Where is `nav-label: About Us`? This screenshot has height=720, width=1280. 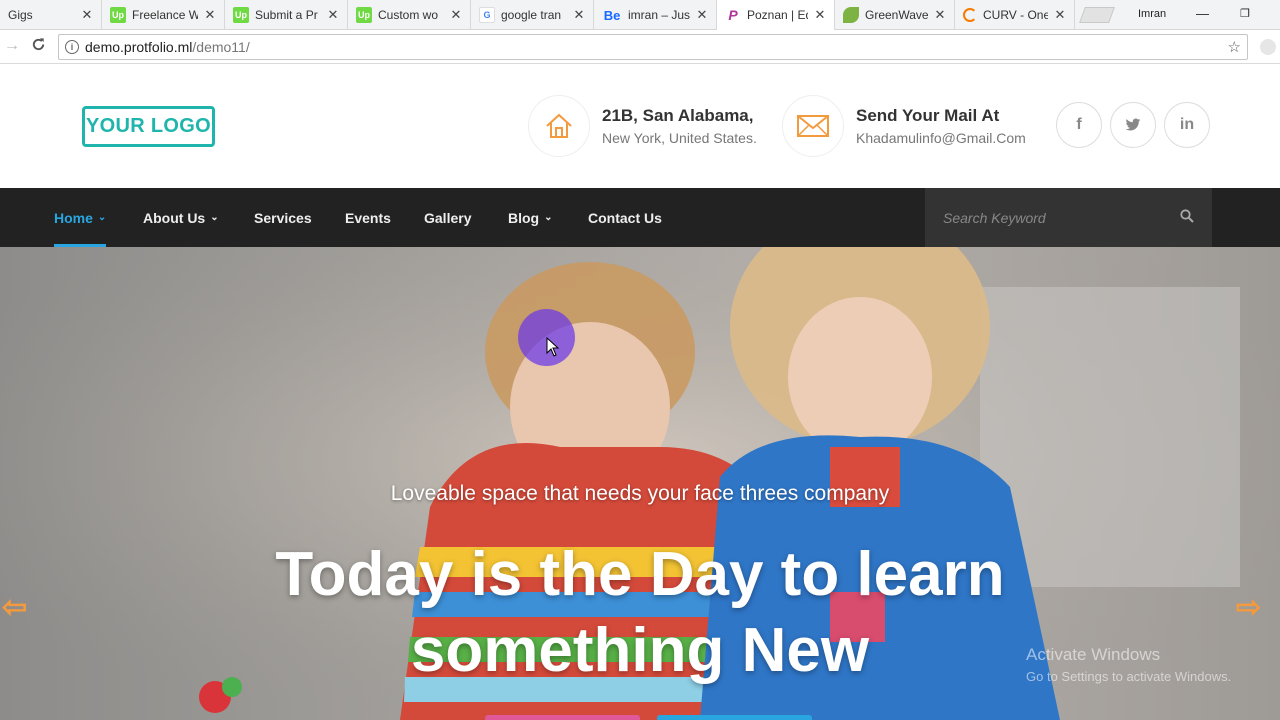
nav-label: About Us is located at coordinates (174, 217).